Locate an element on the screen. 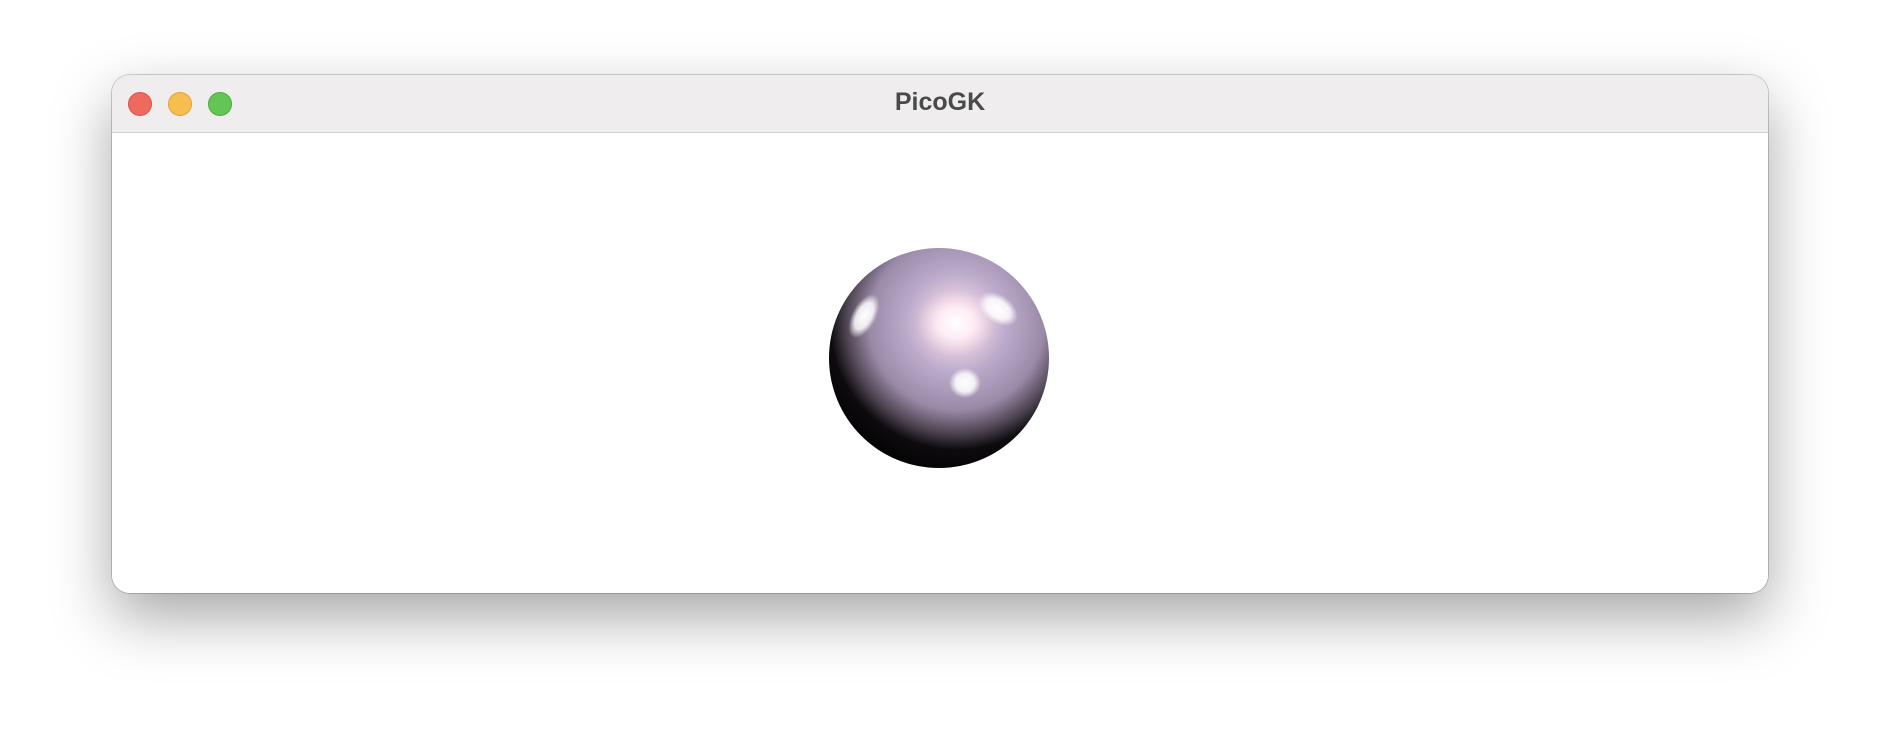 This screenshot has width=1880, height=742. title-bar: PicoGK is located at coordinates (940, 104).